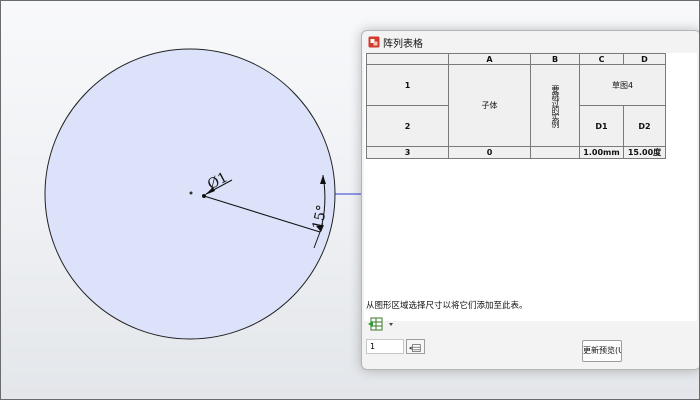  What do you see at coordinates (601, 126) in the screenshot?
I see `dim-name-d1: D1` at bounding box center [601, 126].